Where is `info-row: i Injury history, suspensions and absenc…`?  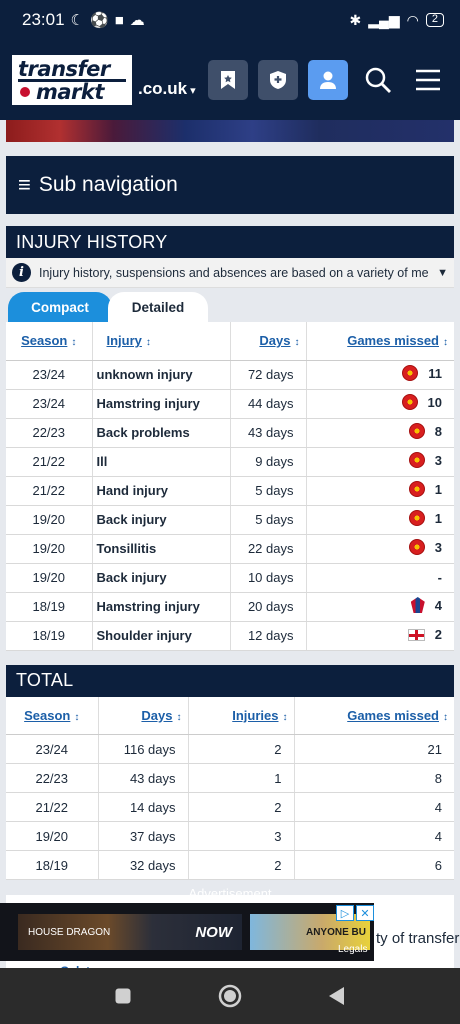 info-row: i Injury history, suspensions and absenc… is located at coordinates (230, 273).